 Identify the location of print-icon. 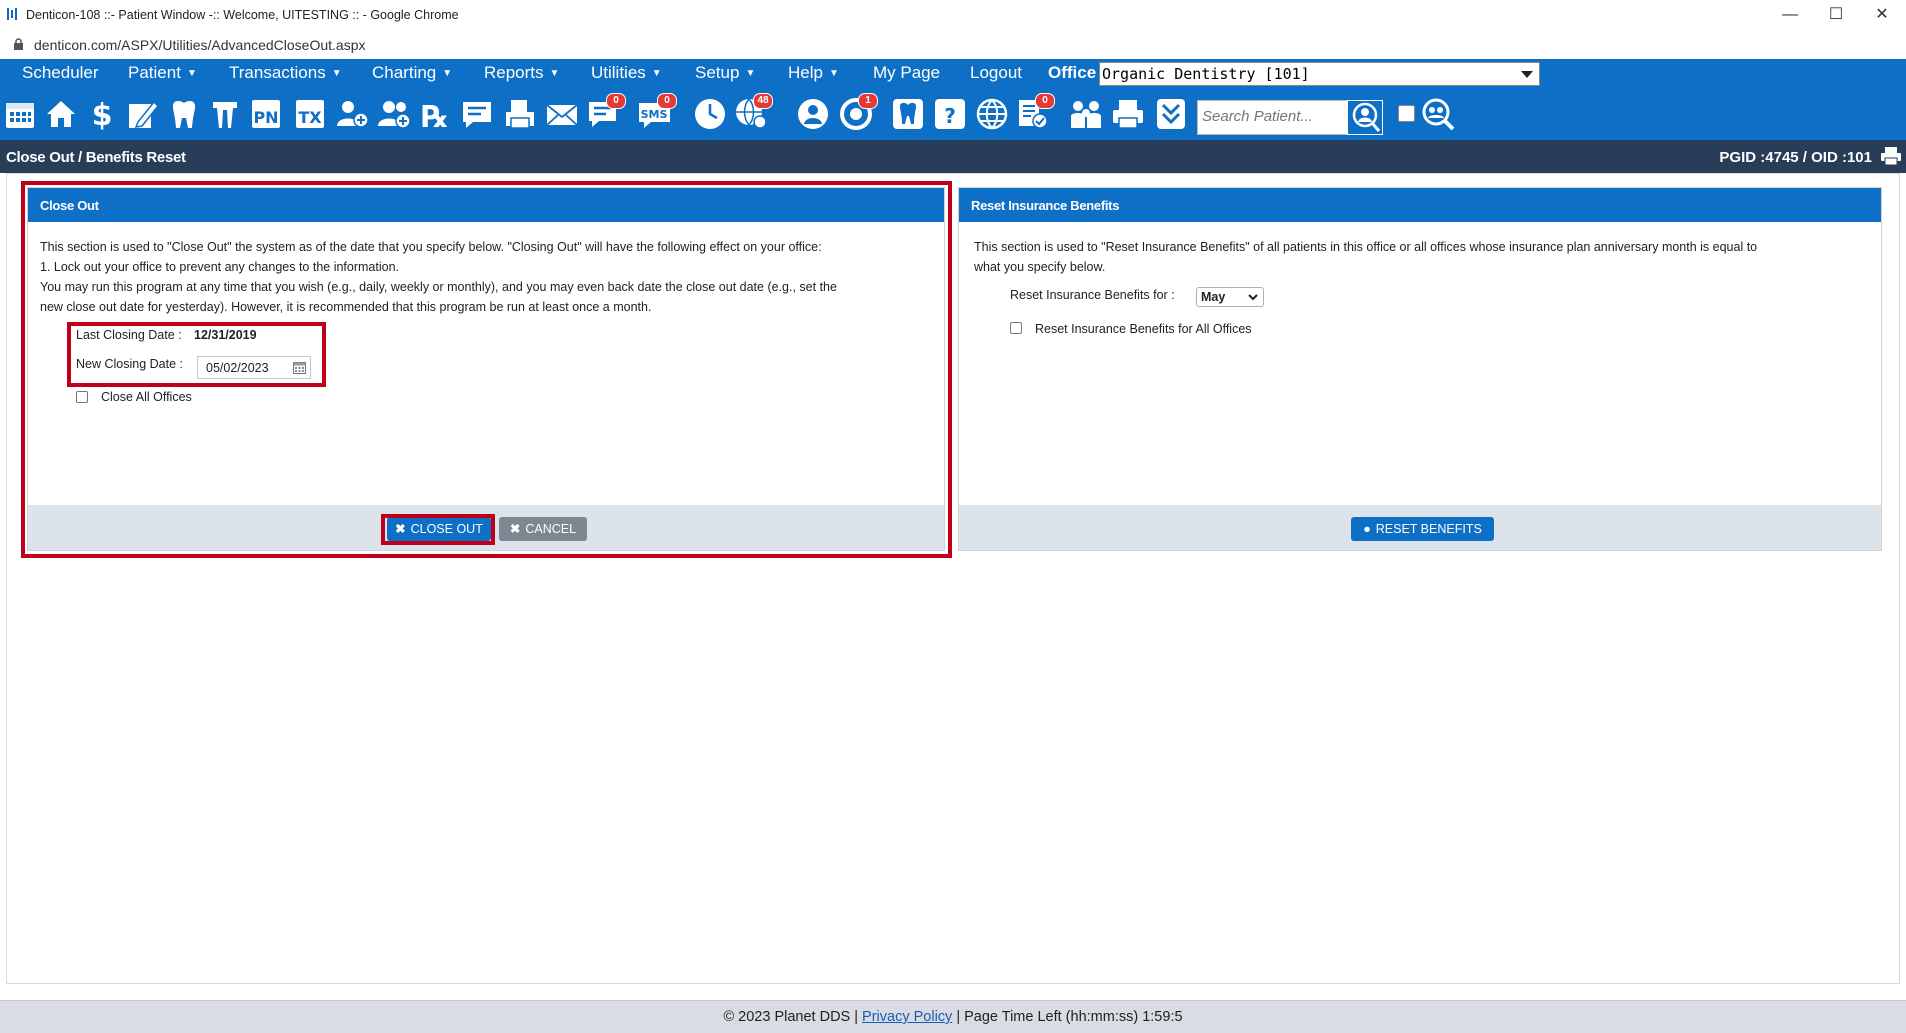
(1891, 156).